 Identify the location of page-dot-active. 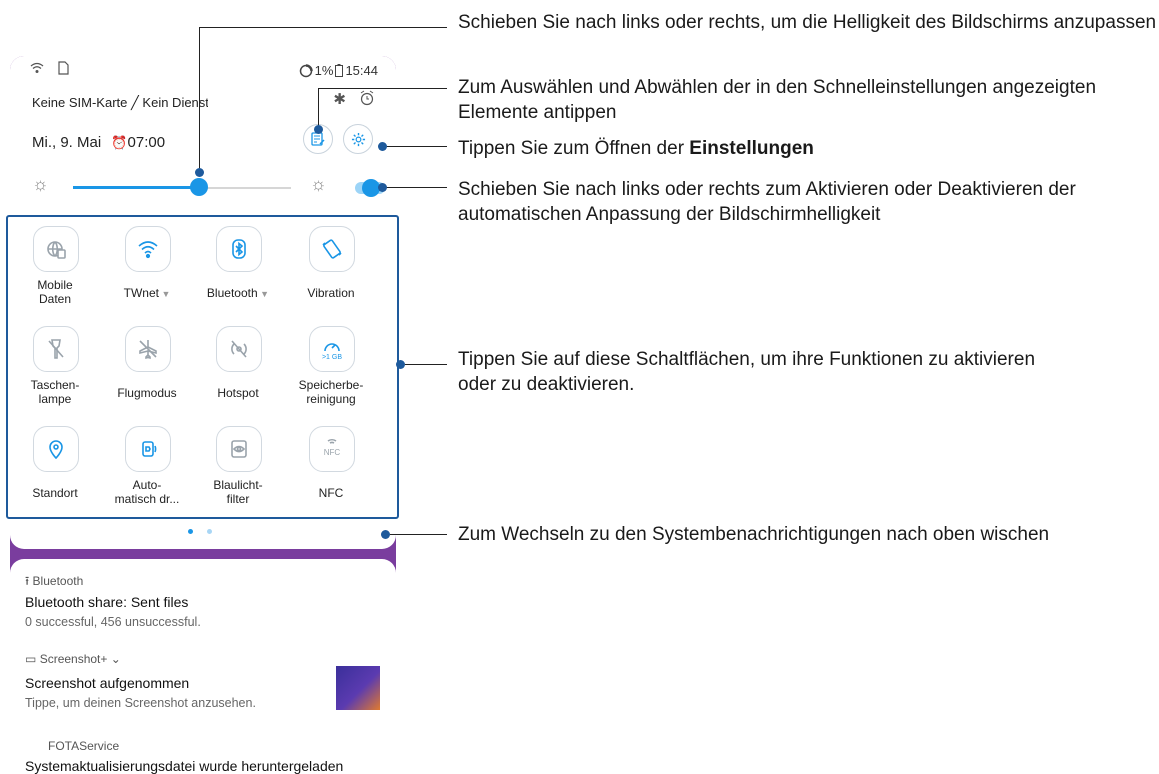
(190, 531).